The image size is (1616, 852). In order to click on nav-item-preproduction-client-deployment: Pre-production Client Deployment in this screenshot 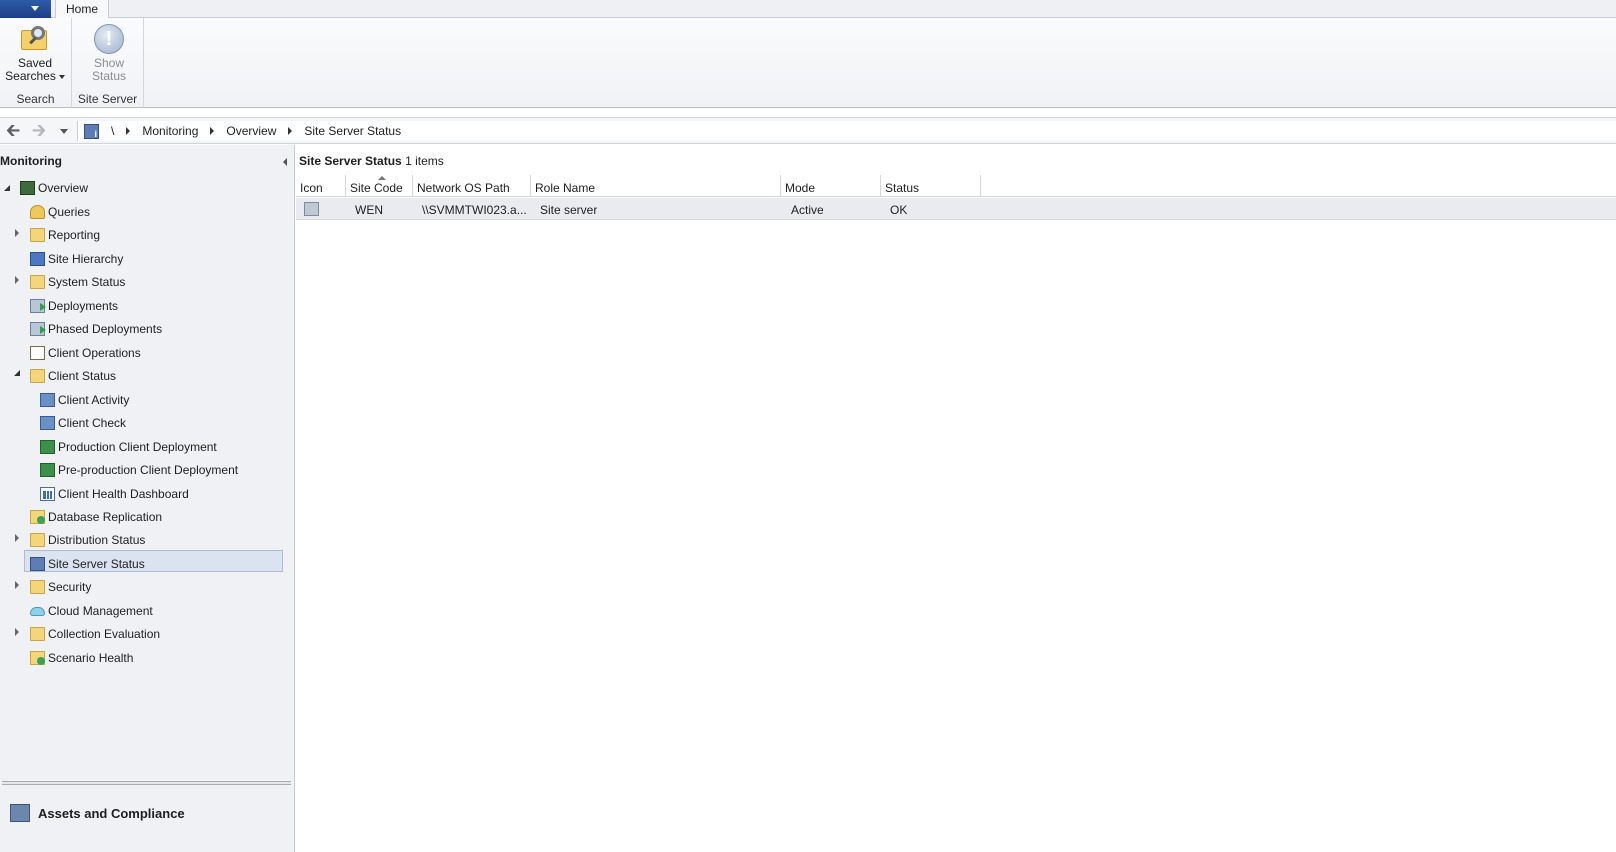, I will do `click(139, 470)`.